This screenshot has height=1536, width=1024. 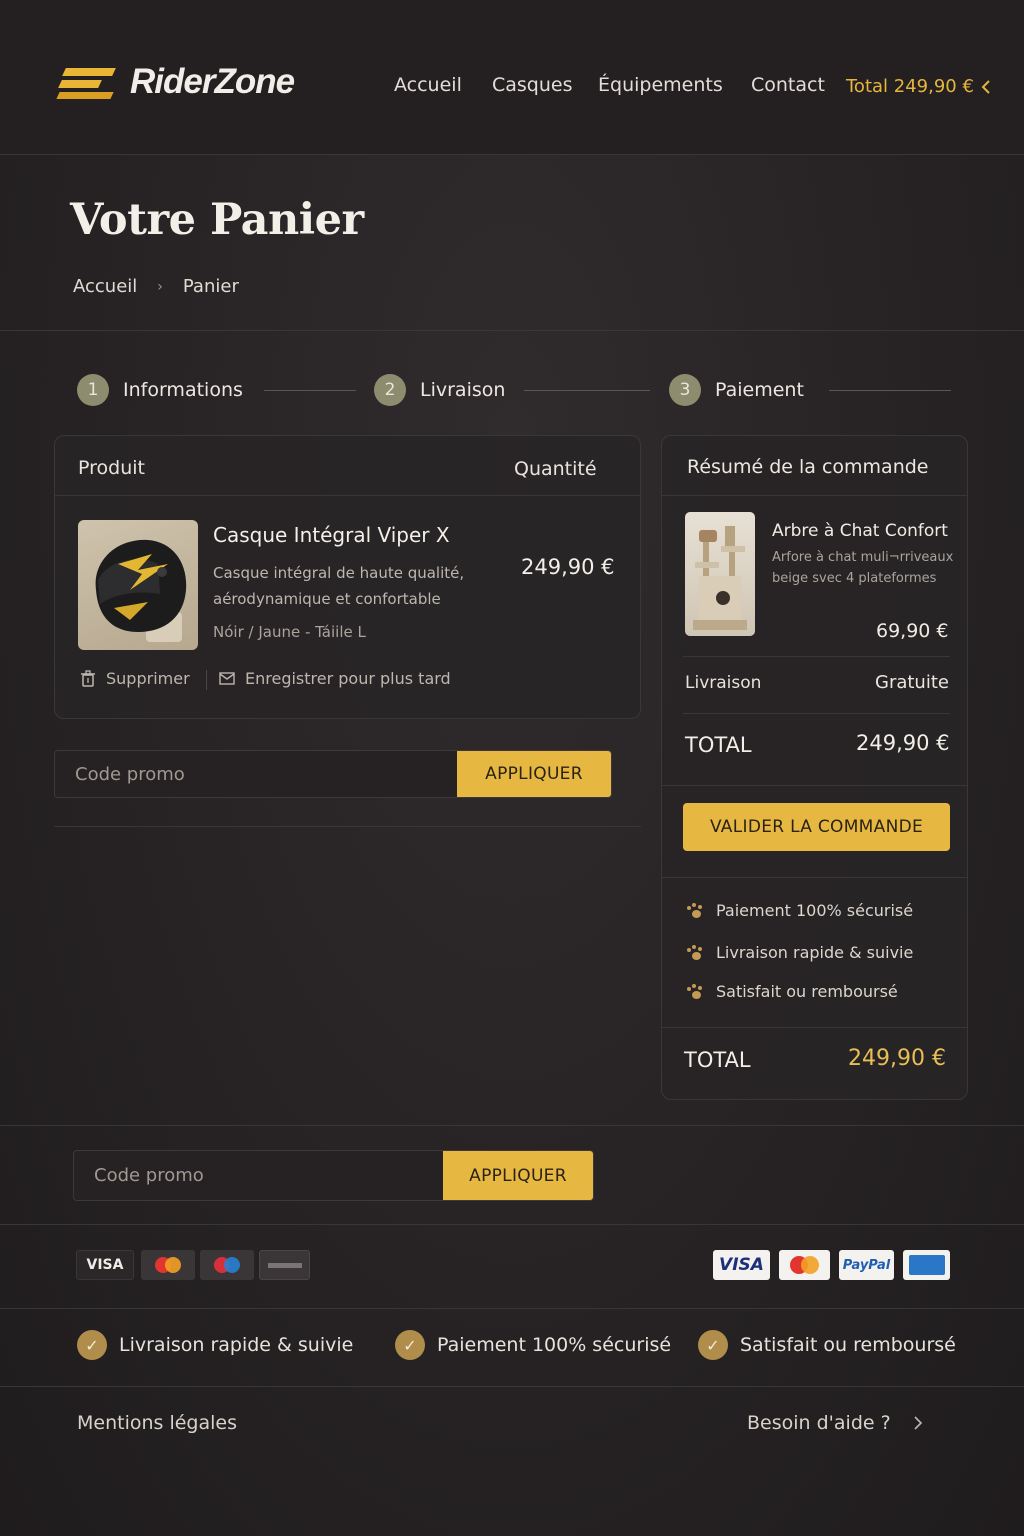 I want to click on apply-promo-button-secondary: APPLIQUER, so click(x=518, y=1175).